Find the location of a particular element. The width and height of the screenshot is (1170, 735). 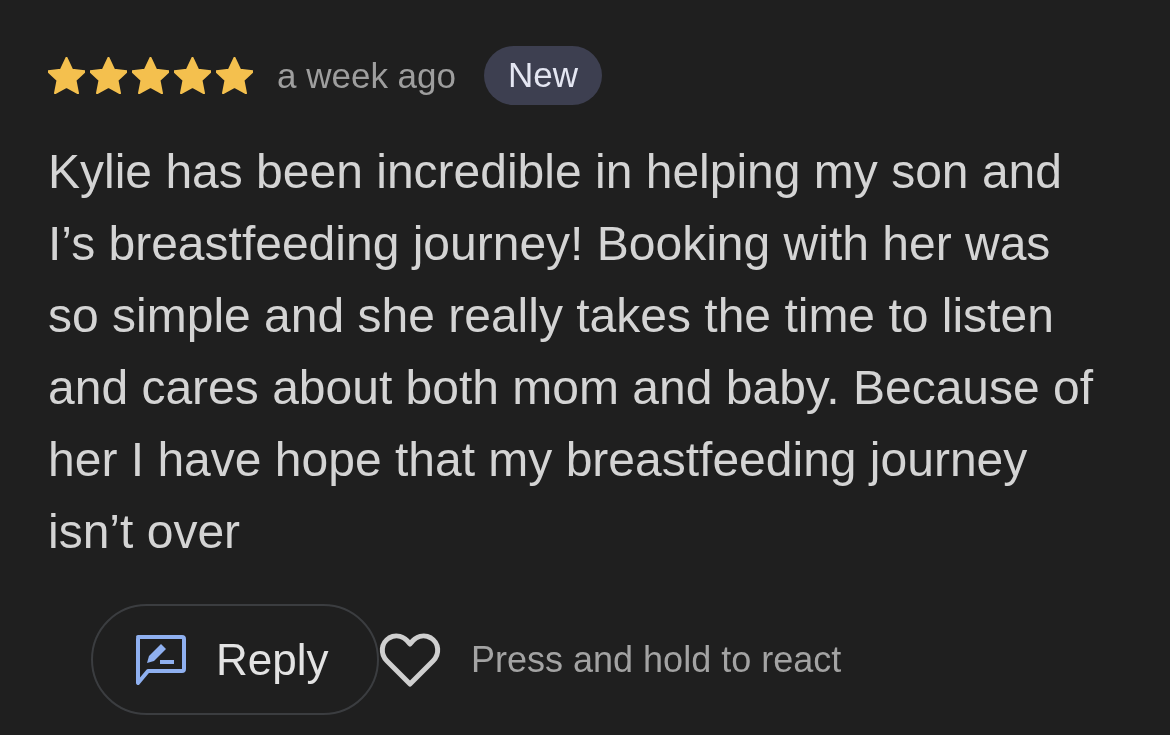

react-hint: Press and hold to react is located at coordinates (656, 659).